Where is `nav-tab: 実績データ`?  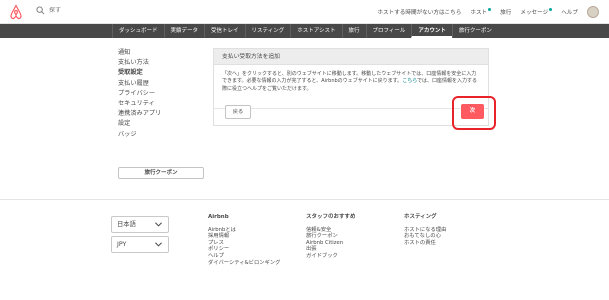 nav-tab: 実績データ is located at coordinates (184, 31).